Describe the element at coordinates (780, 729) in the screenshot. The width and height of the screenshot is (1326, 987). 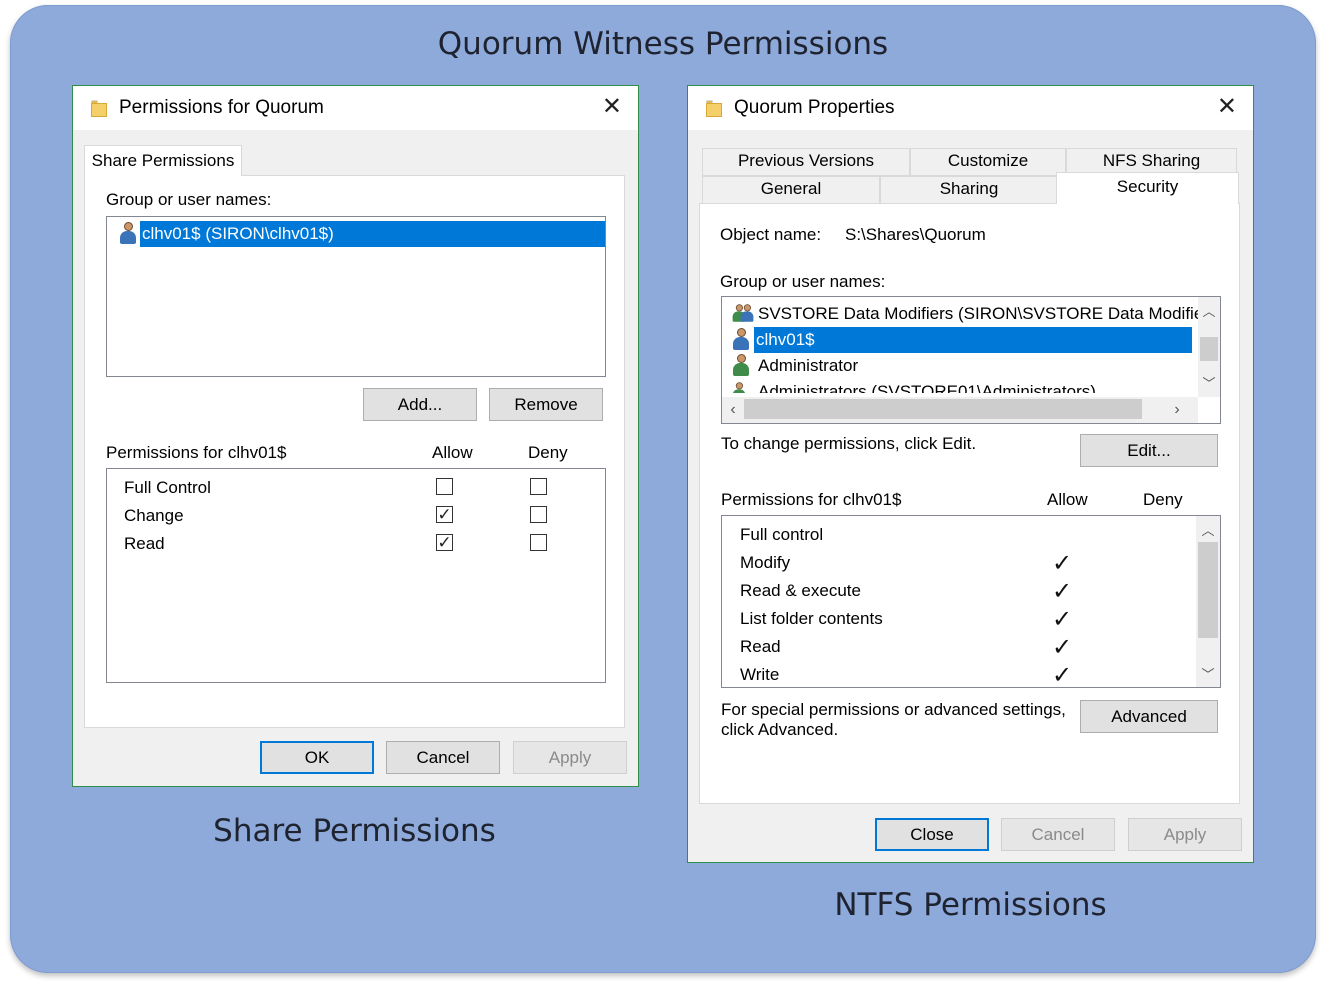
I see `special-permissions-text-2: click Advanced.` at that location.